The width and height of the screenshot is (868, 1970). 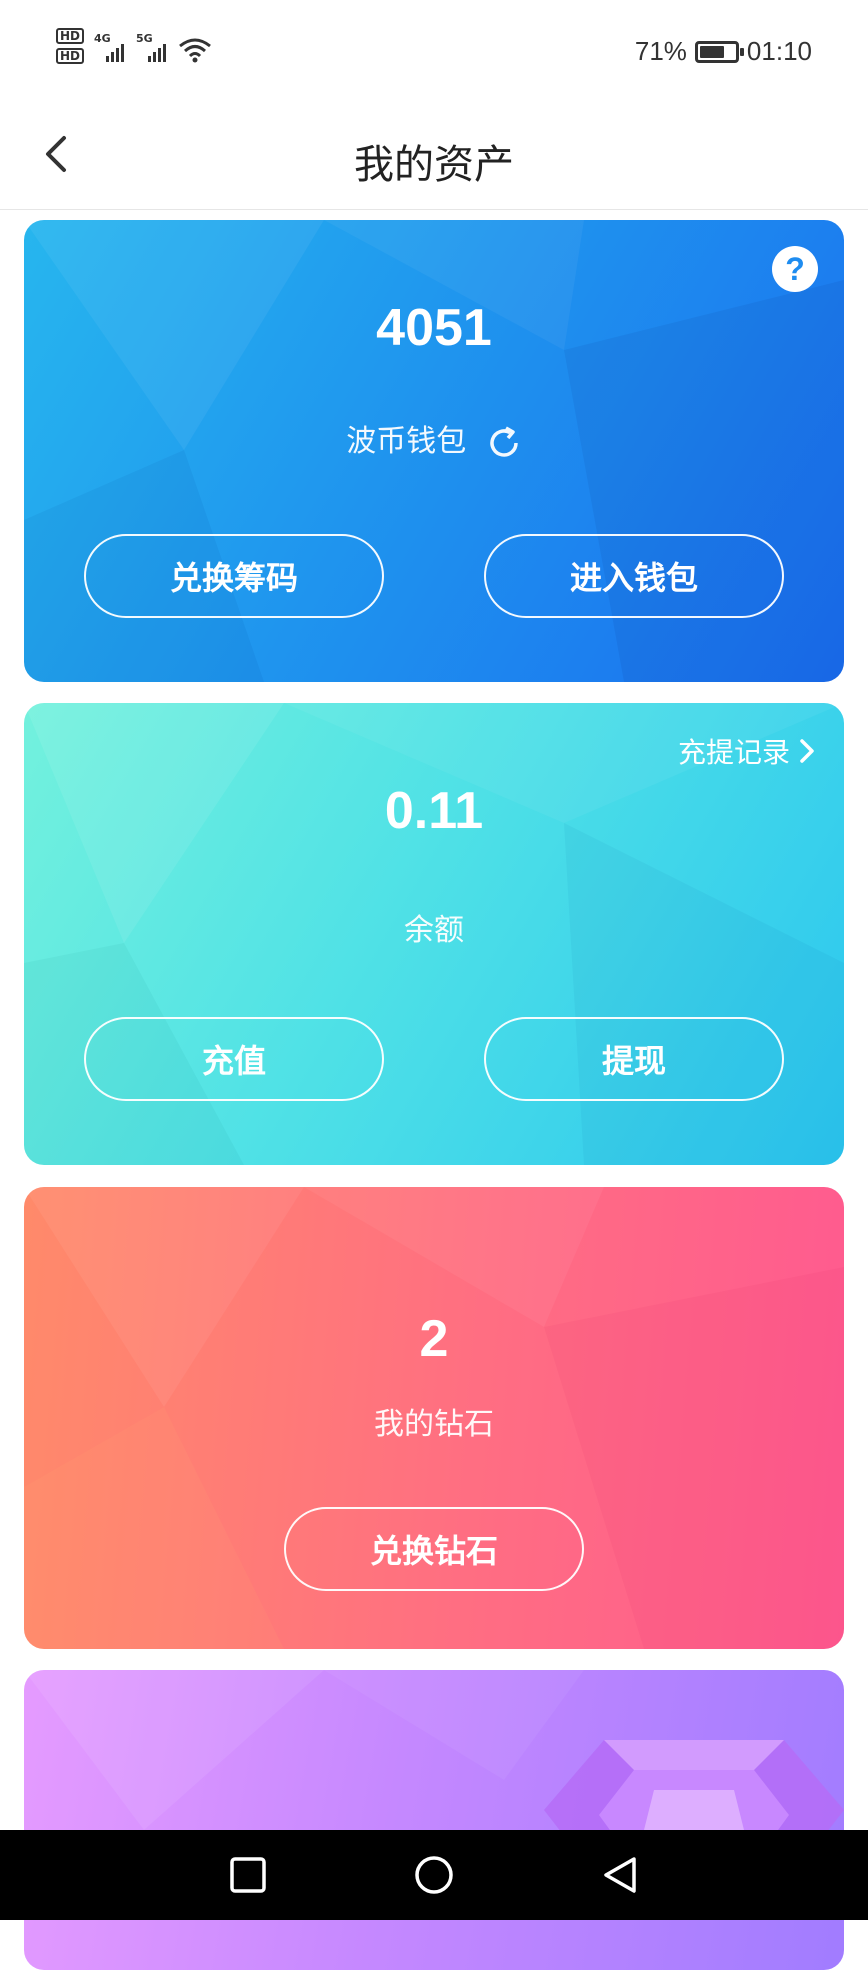 What do you see at coordinates (634, 1059) in the screenshot?
I see `withdraw-button: 提现` at bounding box center [634, 1059].